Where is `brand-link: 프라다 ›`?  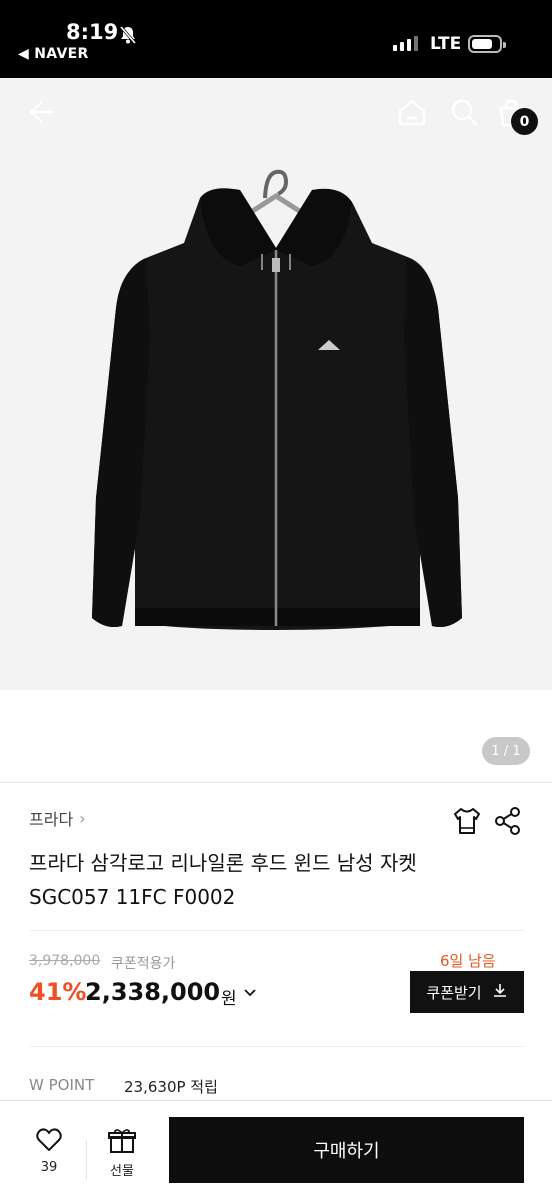 brand-link: 프라다 › is located at coordinates (57, 818).